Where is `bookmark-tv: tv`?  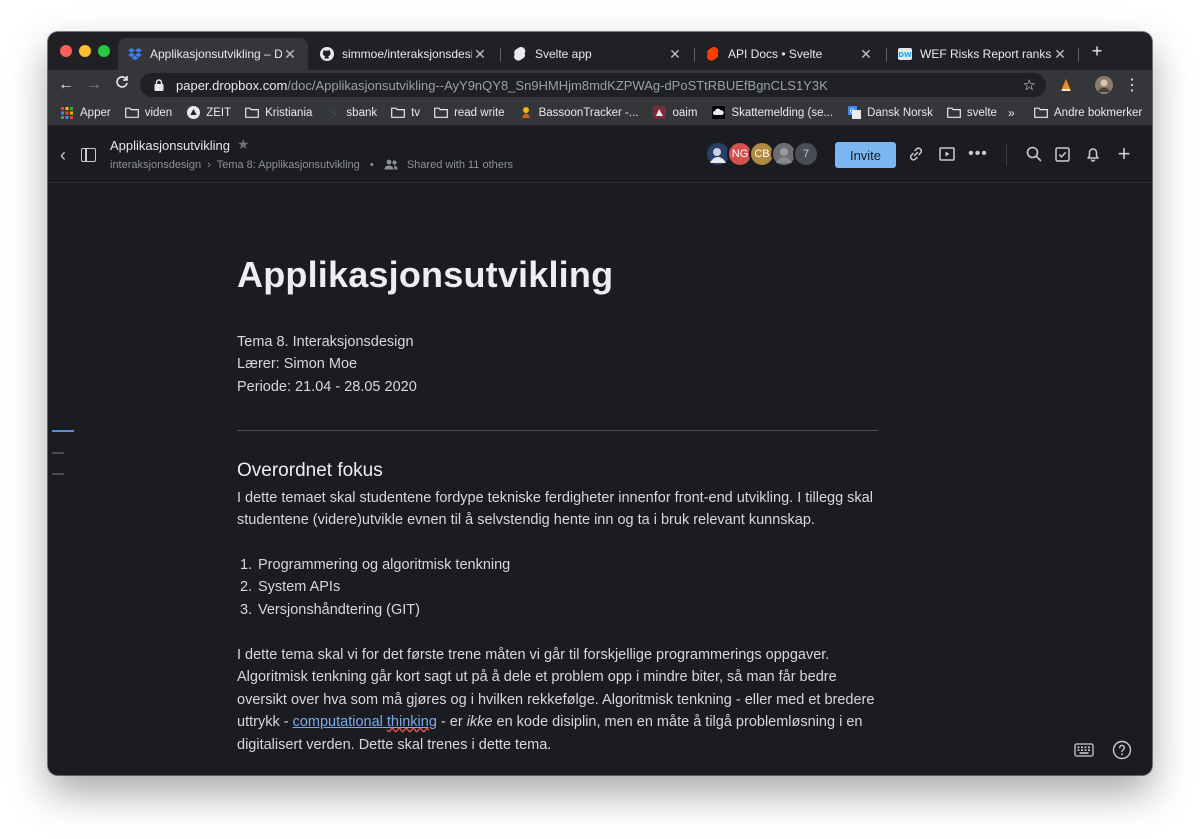
bookmark-tv: tv is located at coordinates (405, 113).